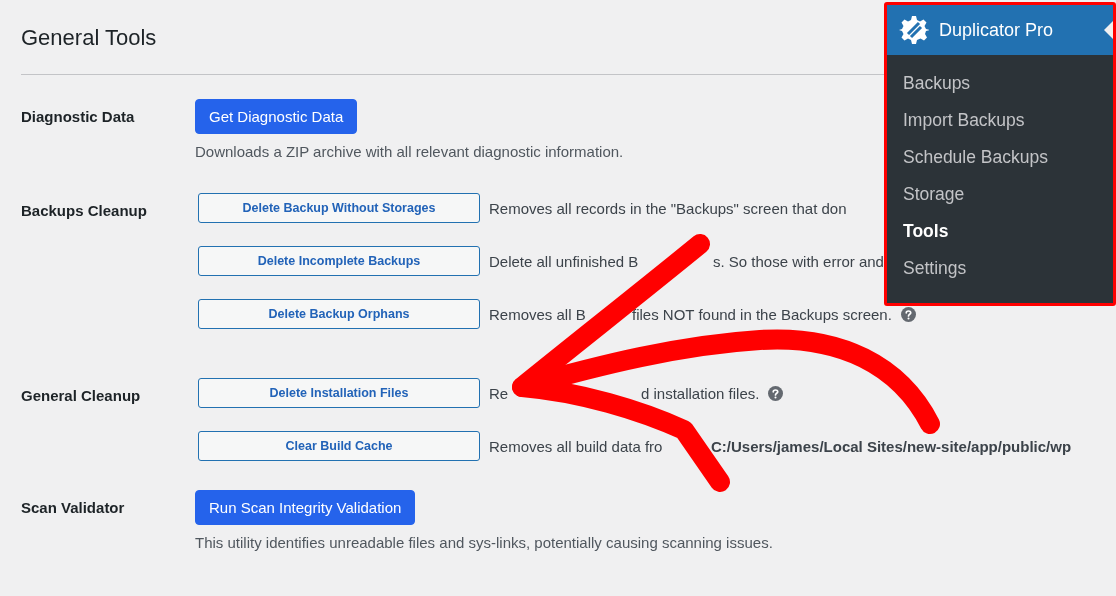 This screenshot has width=1116, height=596. What do you see at coordinates (1108, 30) in the screenshot?
I see `menu-pointer-icon` at bounding box center [1108, 30].